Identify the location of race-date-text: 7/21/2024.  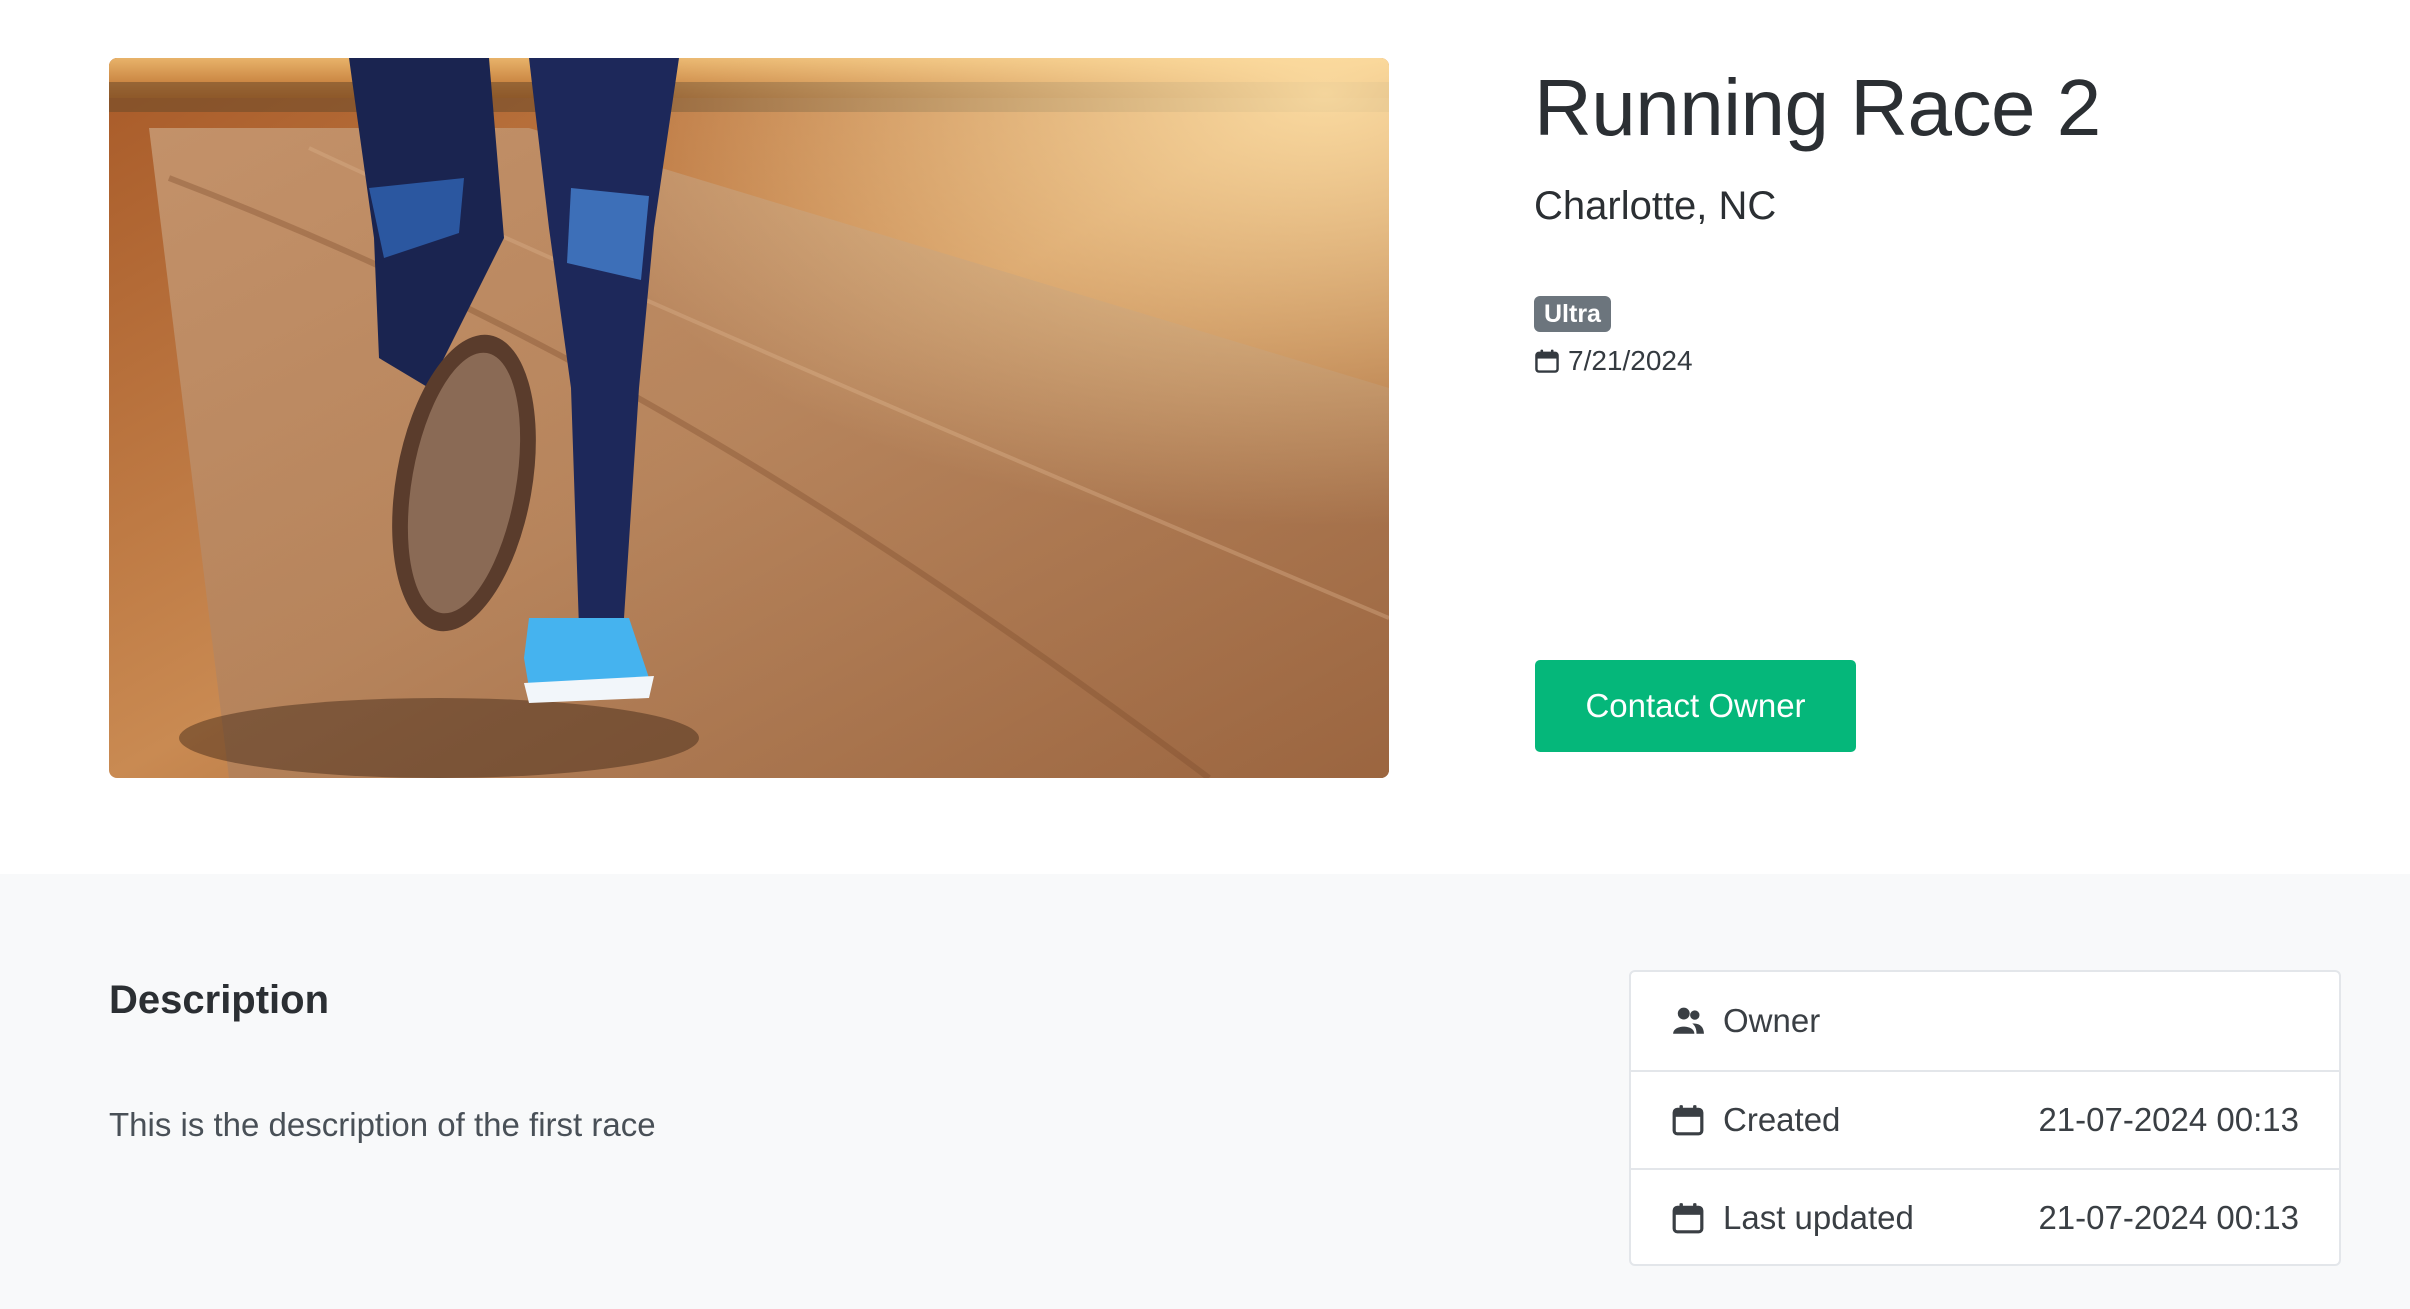
(1630, 360).